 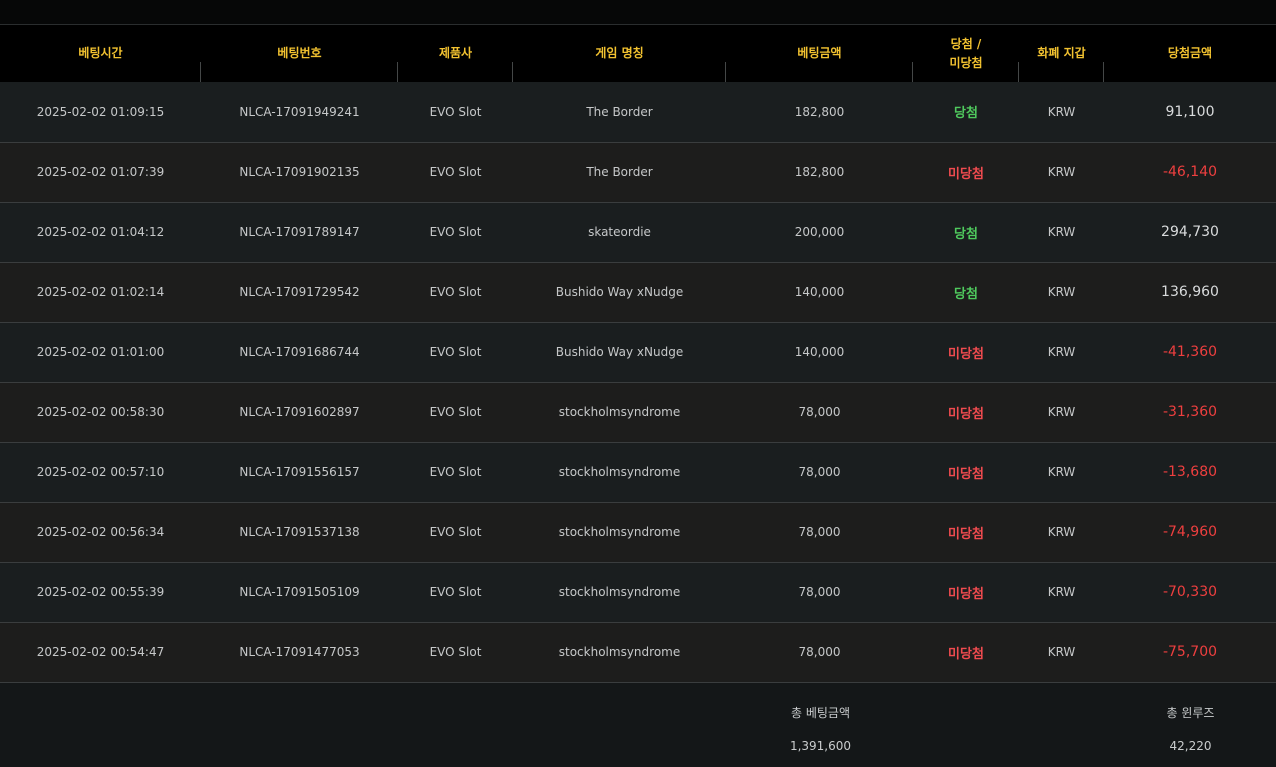 I want to click on top-strip, so click(x=638, y=12).